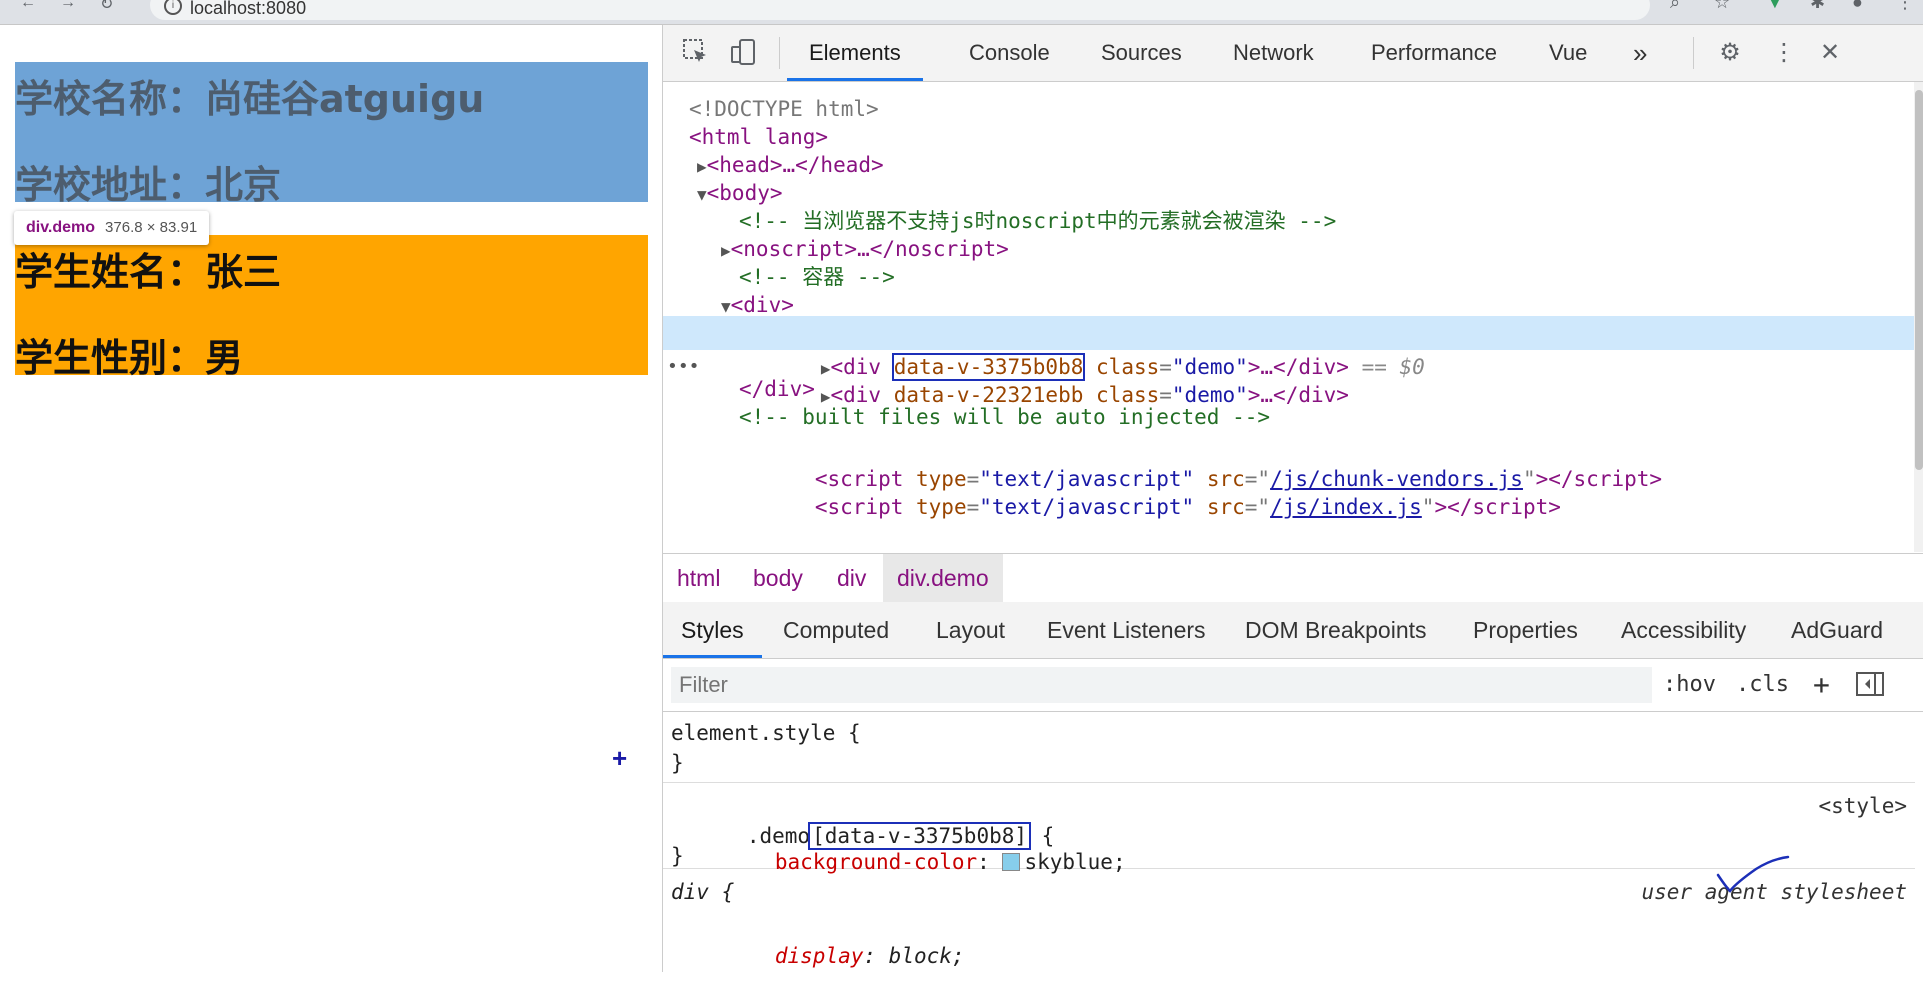  I want to click on tab-elements: Elements, so click(855, 53).